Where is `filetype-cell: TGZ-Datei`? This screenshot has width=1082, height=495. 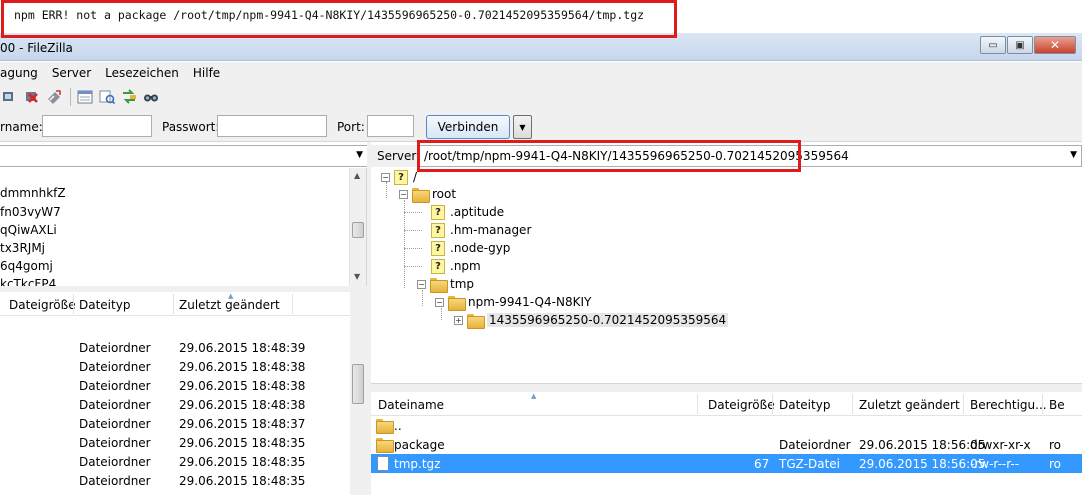 filetype-cell: TGZ-Datei is located at coordinates (809, 464).